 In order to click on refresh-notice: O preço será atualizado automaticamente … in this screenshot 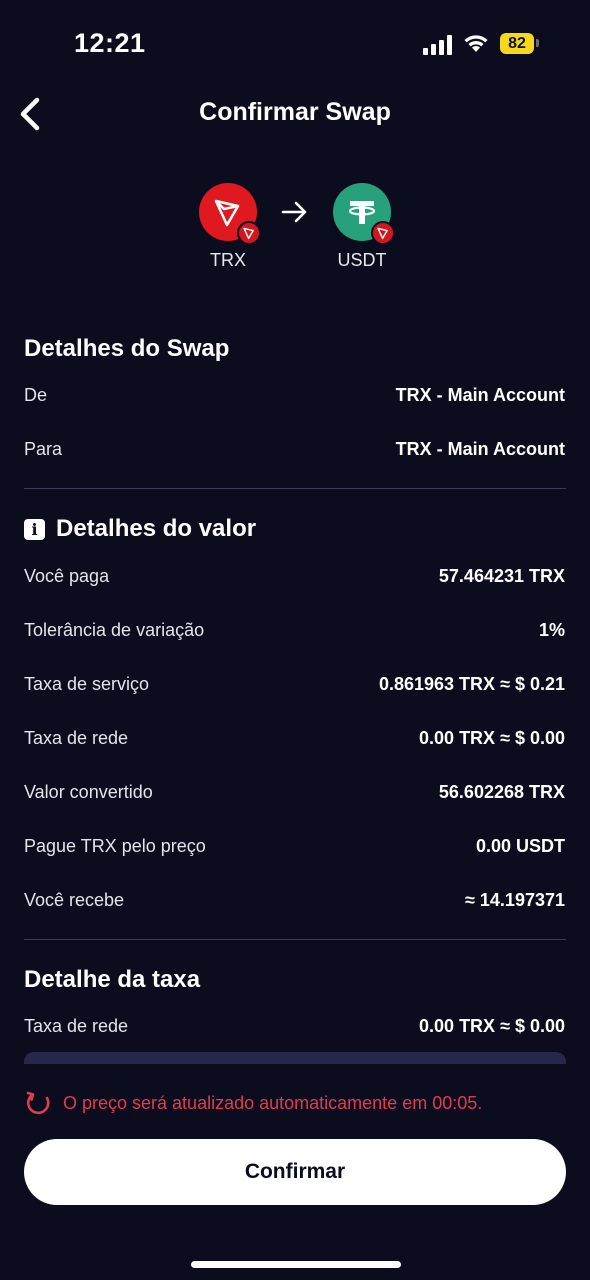, I will do `click(253, 1103)`.